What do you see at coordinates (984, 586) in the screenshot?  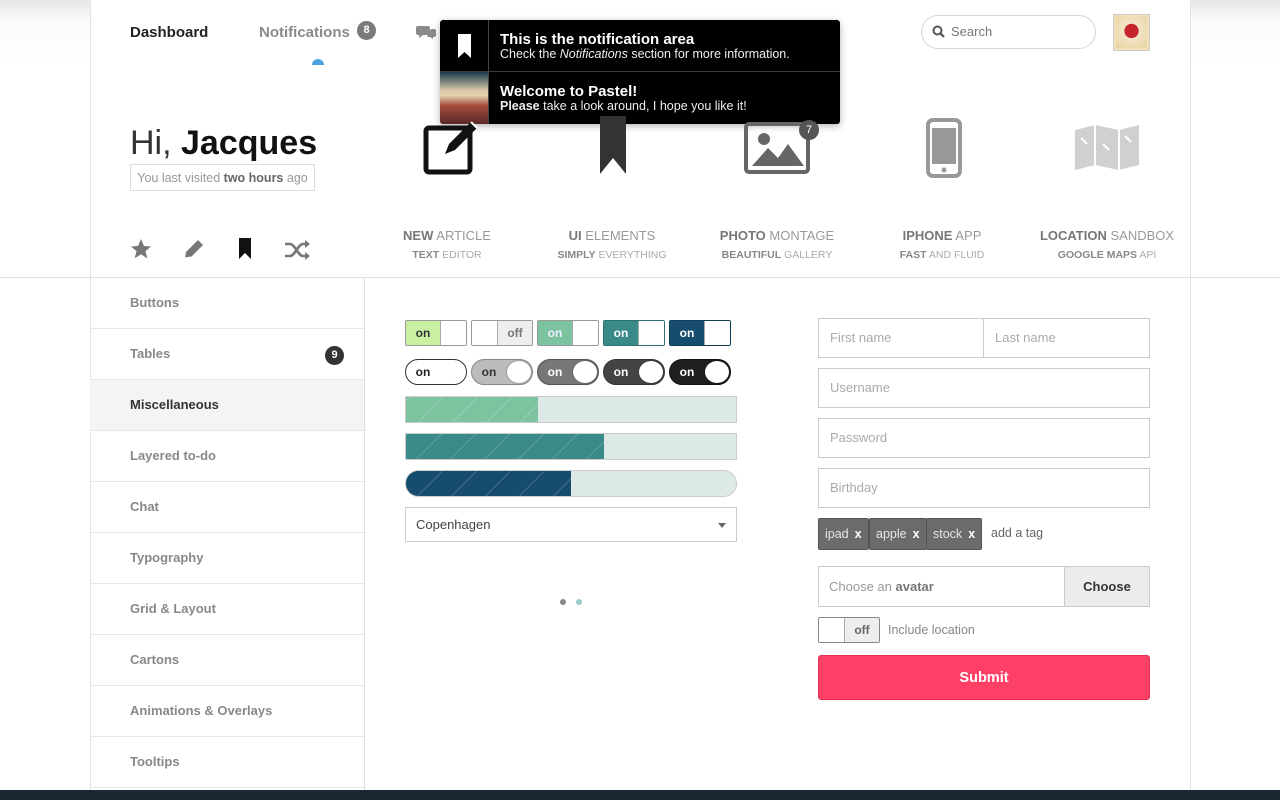 I see `avatar-file-field: Choose an avatar Choose` at bounding box center [984, 586].